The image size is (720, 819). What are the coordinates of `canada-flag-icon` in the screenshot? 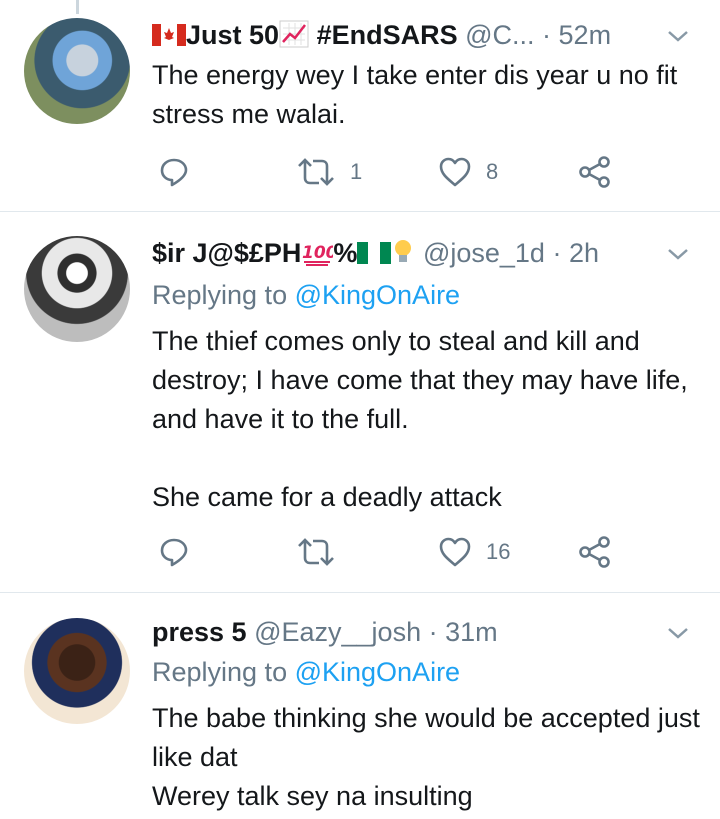 It's located at (169, 33).